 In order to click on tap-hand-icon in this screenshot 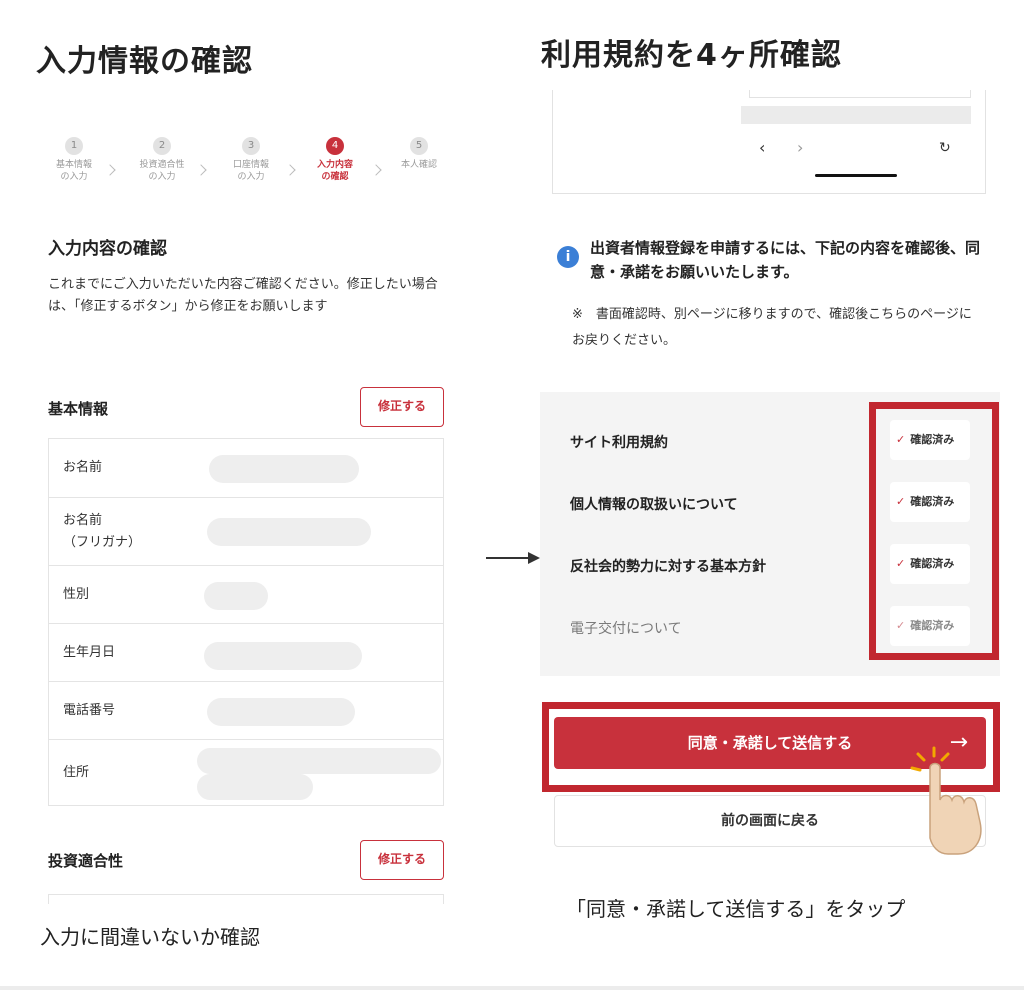, I will do `click(946, 800)`.